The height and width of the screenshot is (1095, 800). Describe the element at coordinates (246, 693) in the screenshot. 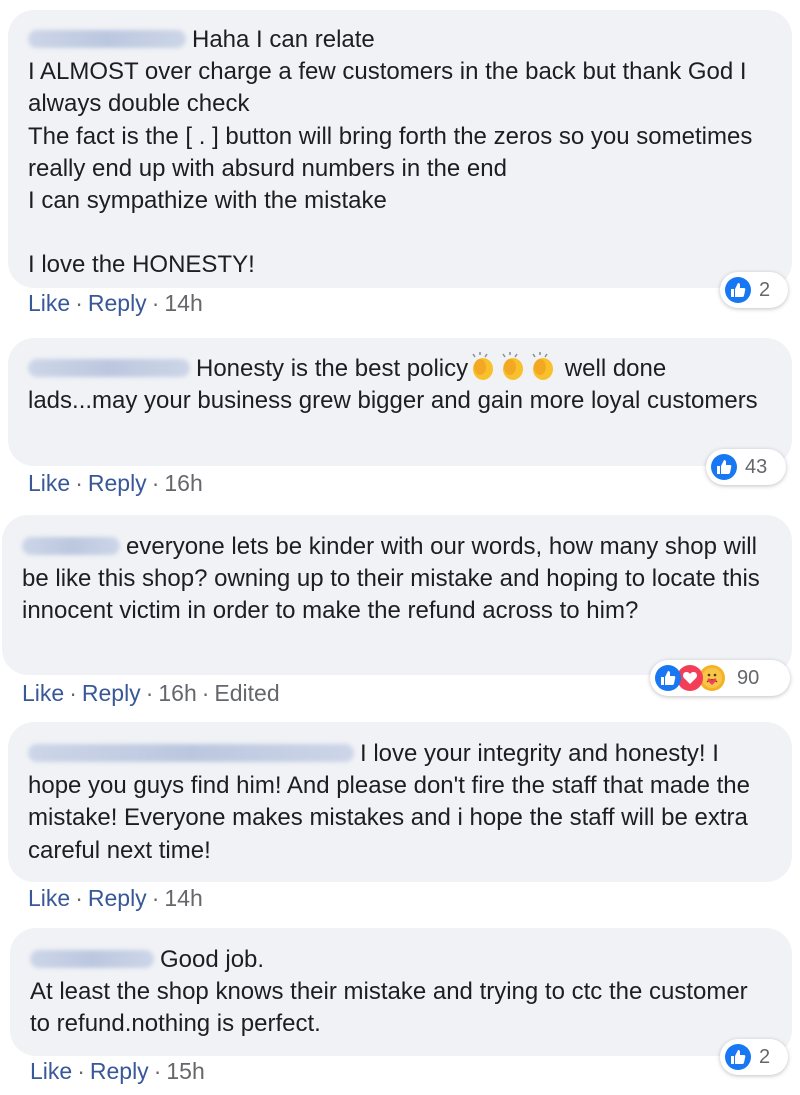

I see `edited-label: Edited` at that location.